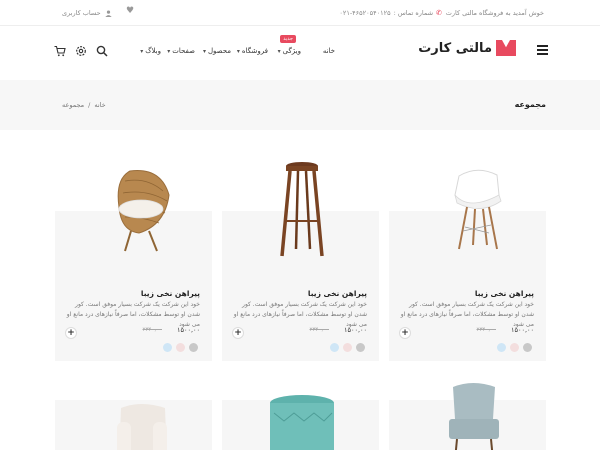 This screenshot has width=600, height=450. I want to click on nav-pages-label: صفحات, so click(183, 51).